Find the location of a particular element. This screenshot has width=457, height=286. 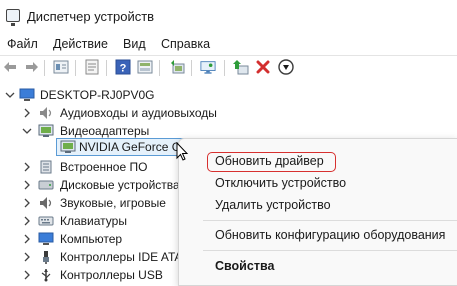

ctx-scan-hardware: Обновить конфигурацию оборудования is located at coordinates (330, 235).